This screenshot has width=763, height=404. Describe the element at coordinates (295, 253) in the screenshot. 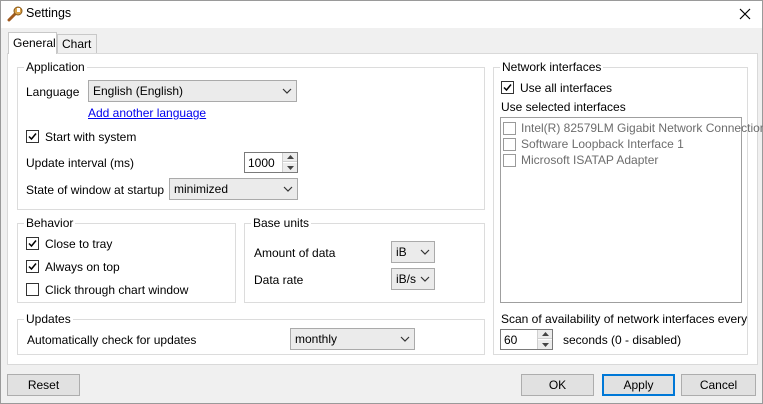

I see `amount-of-data-label: Amount of data` at that location.